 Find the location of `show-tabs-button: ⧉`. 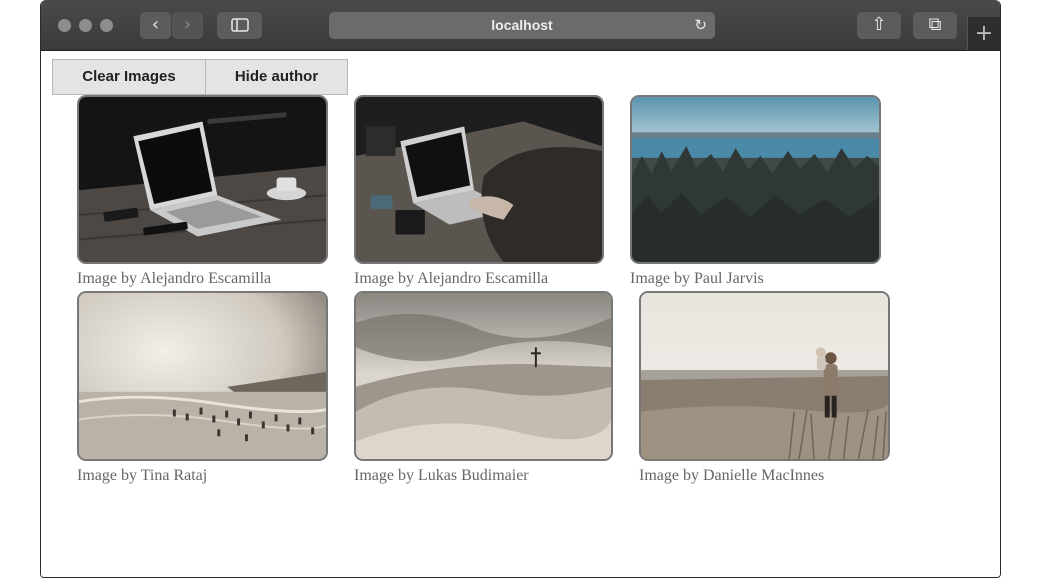

show-tabs-button: ⧉ is located at coordinates (935, 25).